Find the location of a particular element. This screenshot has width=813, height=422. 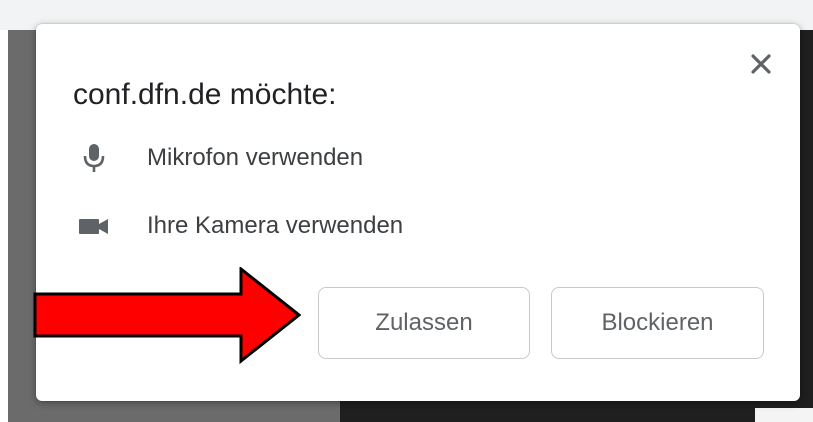

microphone-icon is located at coordinates (94, 158).